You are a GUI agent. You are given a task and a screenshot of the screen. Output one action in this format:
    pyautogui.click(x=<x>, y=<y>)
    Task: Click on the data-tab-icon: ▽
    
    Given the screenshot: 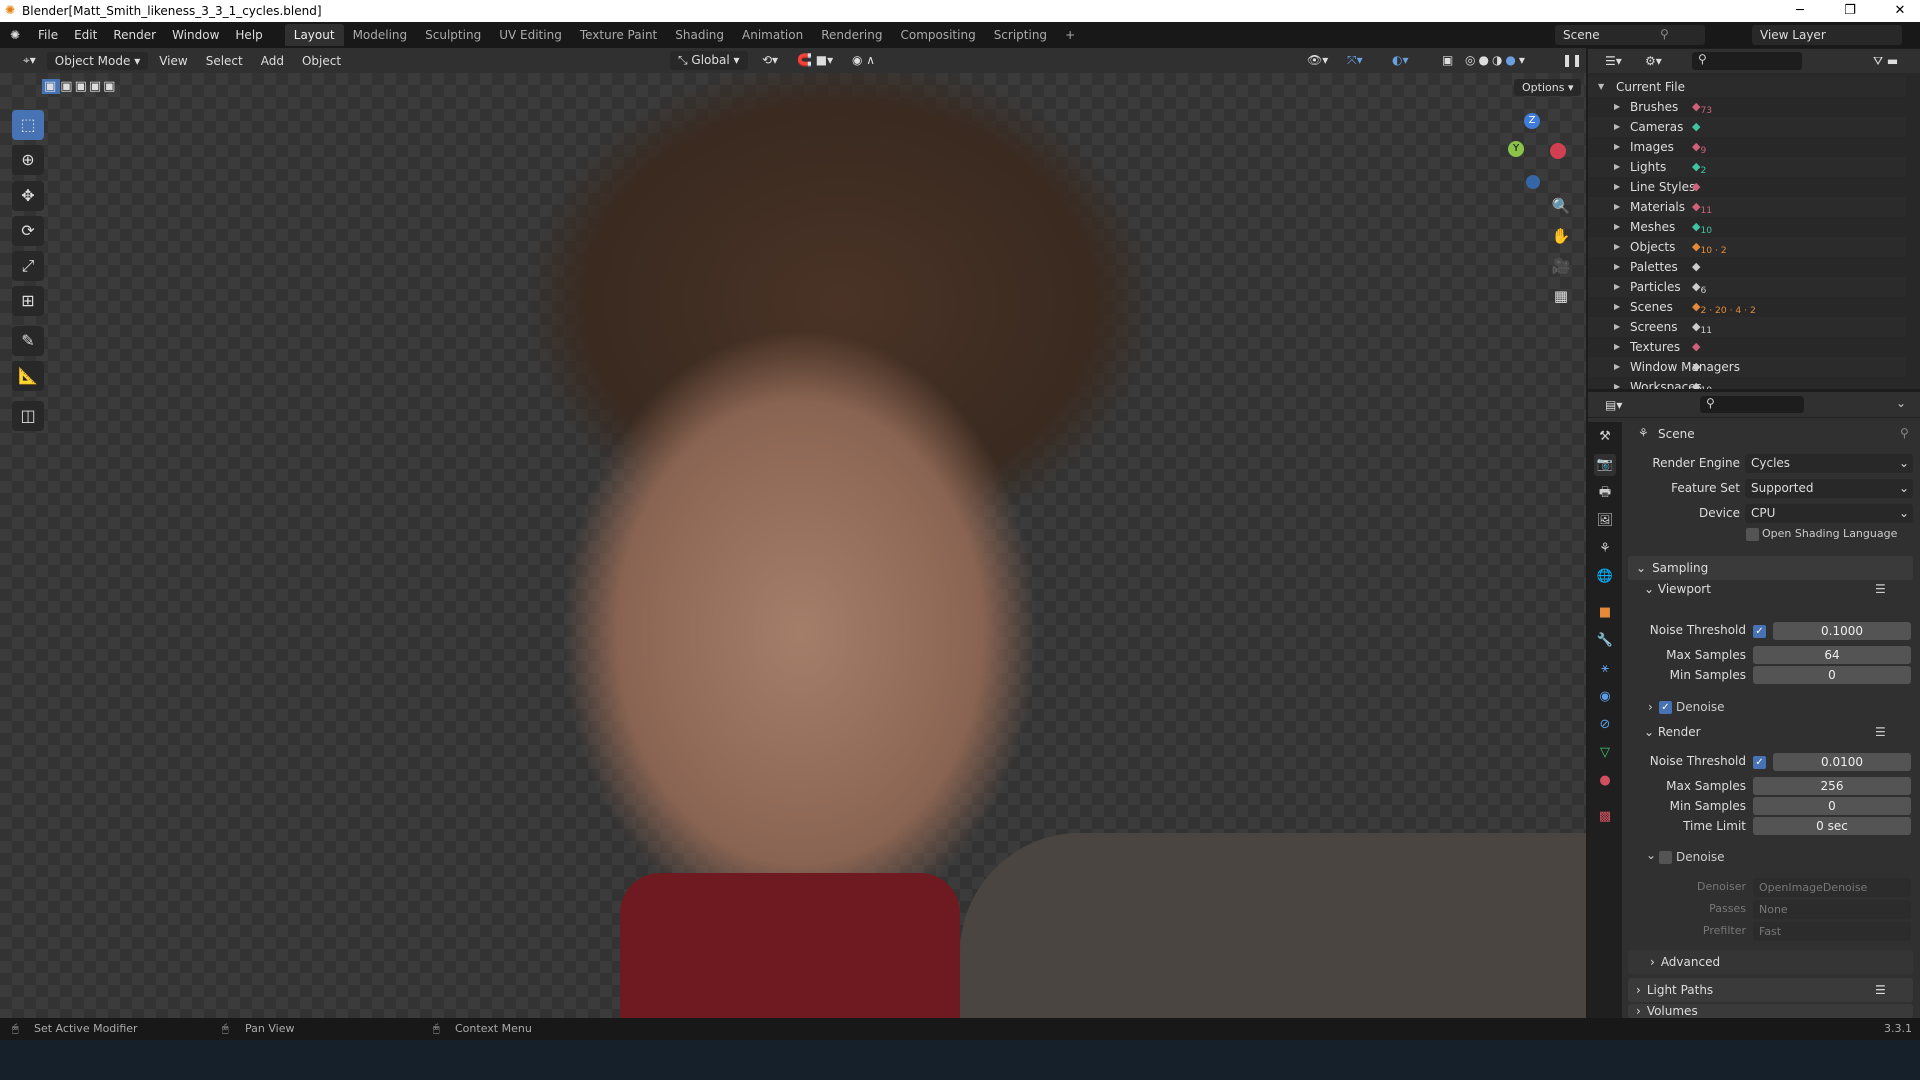 What is the action you would take?
    pyautogui.click(x=1605, y=753)
    